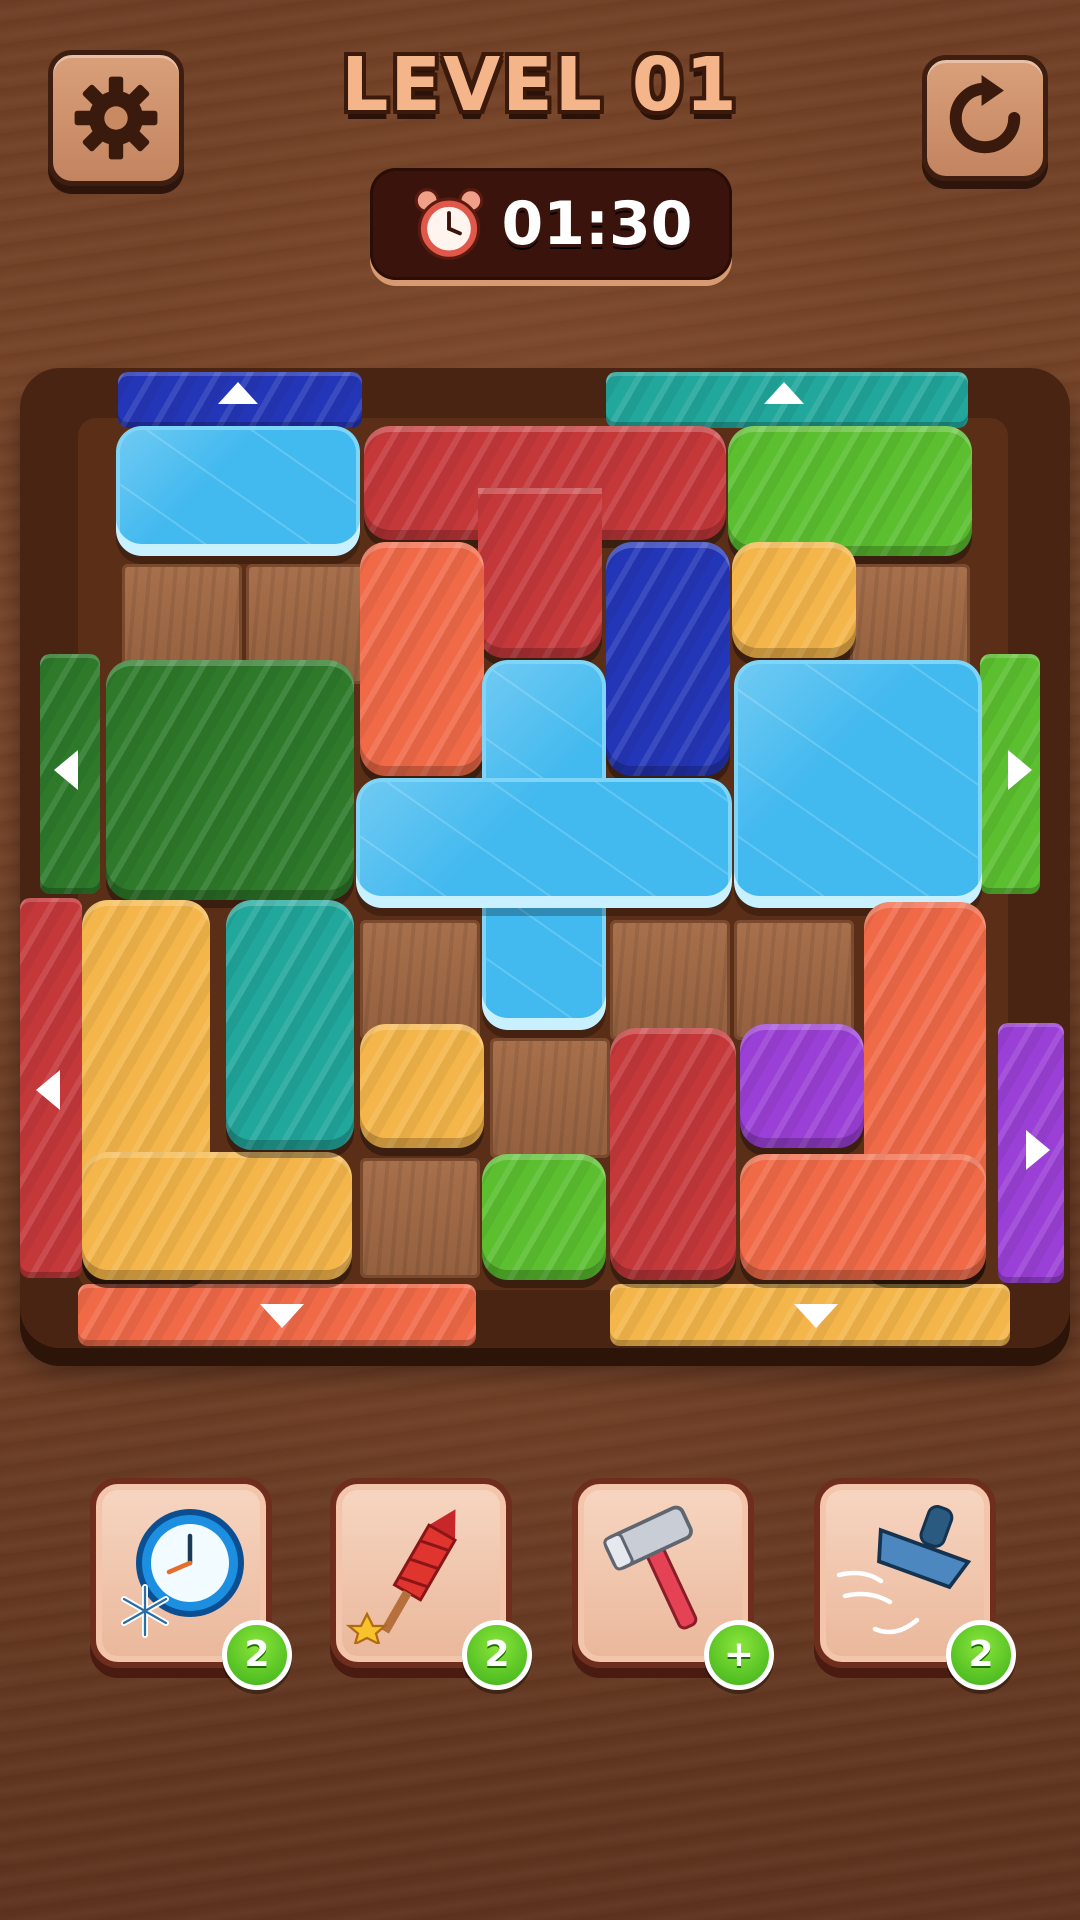 The width and height of the screenshot is (1080, 1920). I want to click on frozen-plus-block-h, so click(544, 843).